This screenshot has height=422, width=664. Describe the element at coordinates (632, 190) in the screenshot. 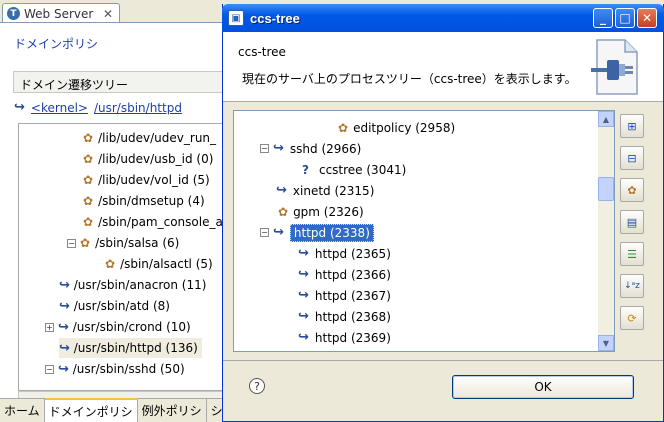

I see `process-button: ✿` at that location.